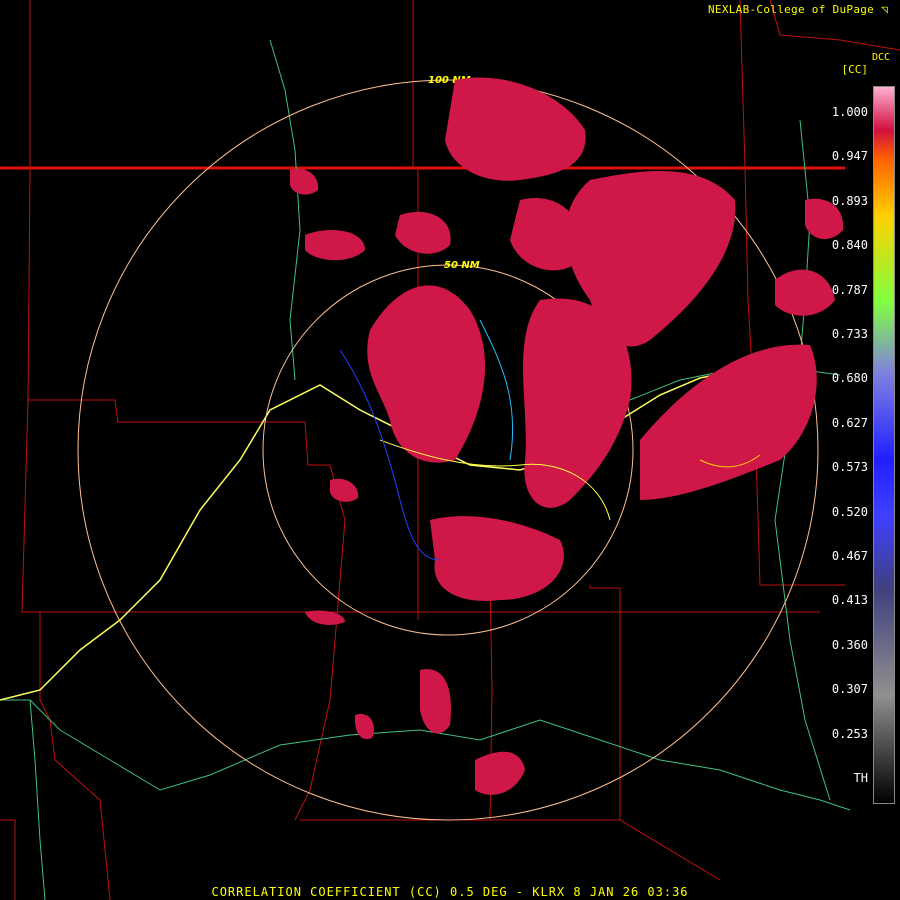  I want to click on river-north, so click(285, 210).